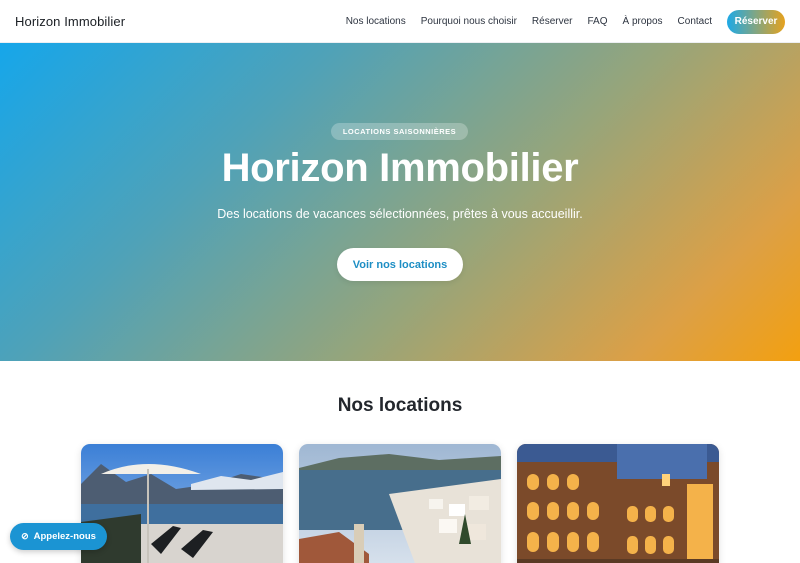 The image size is (800, 563). What do you see at coordinates (70, 21) in the screenshot?
I see `brand-logo-text: Horizon Immobilier` at bounding box center [70, 21].